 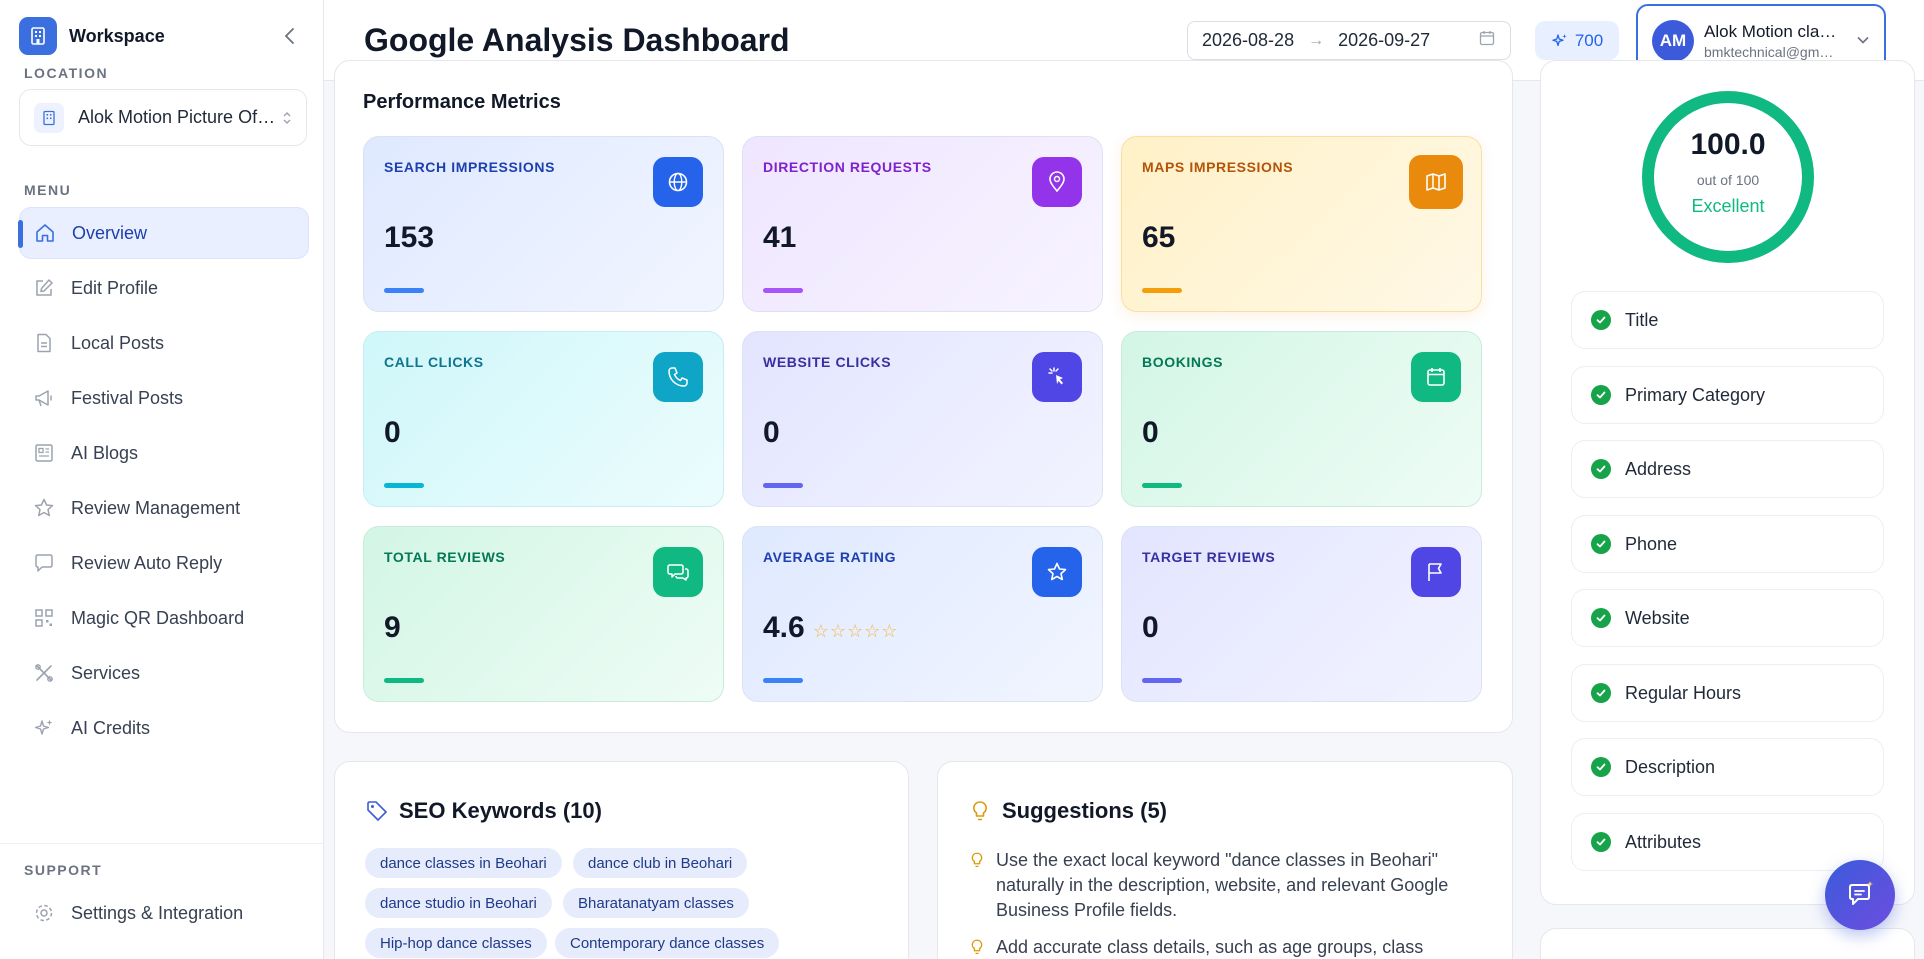 I want to click on cursor-click-icon, so click(x=1057, y=377).